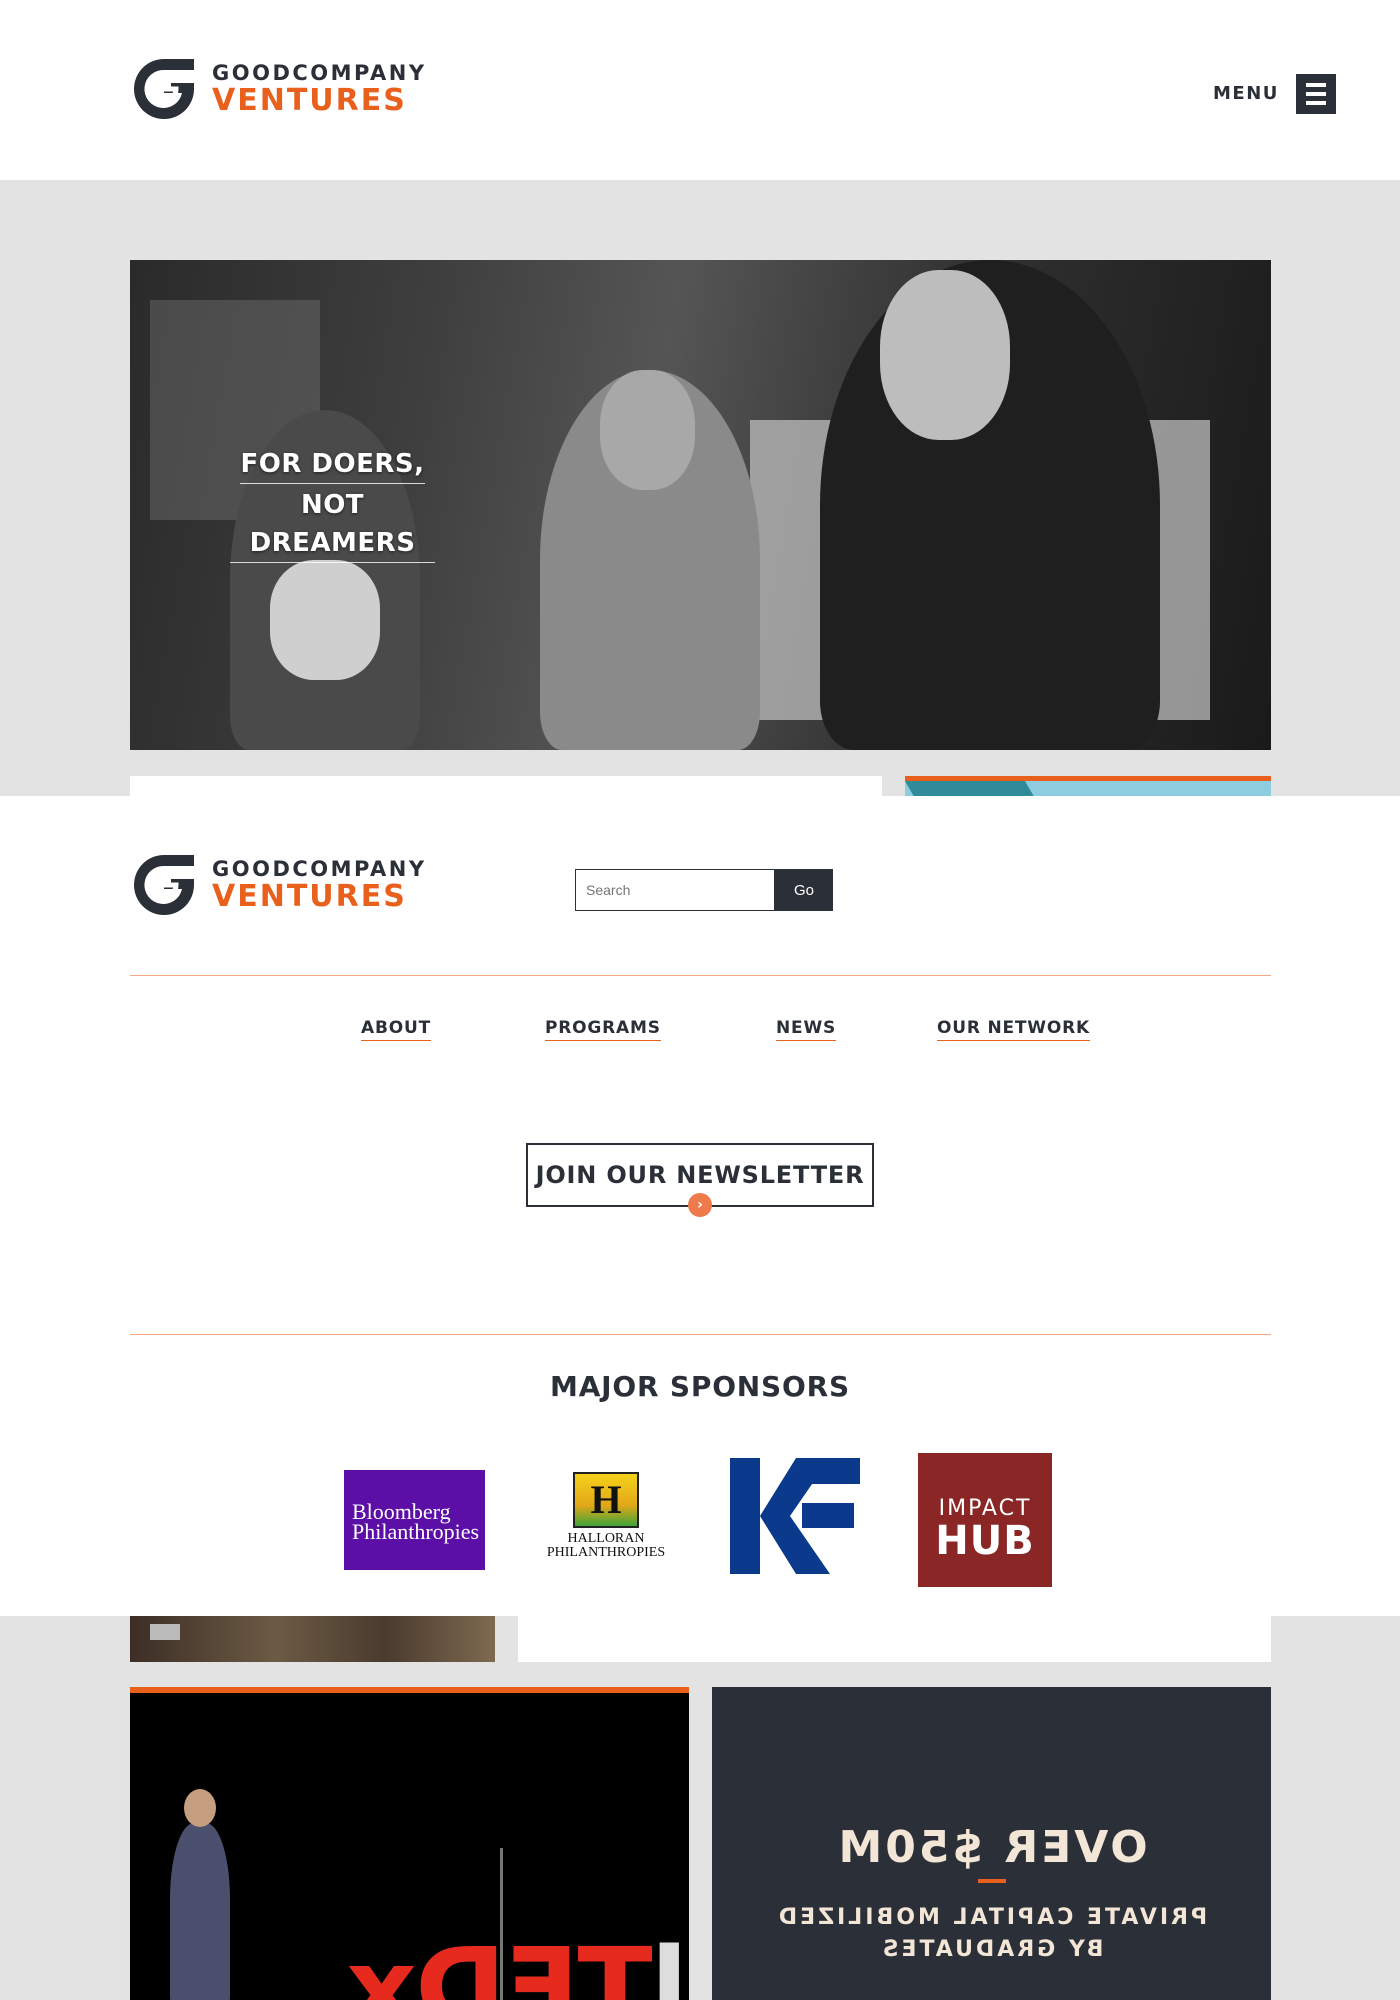 This screenshot has height=2000, width=1400. Describe the element at coordinates (700, 1175) in the screenshot. I see `newsletter-label: JOIN OUR NEWSLETTER` at that location.